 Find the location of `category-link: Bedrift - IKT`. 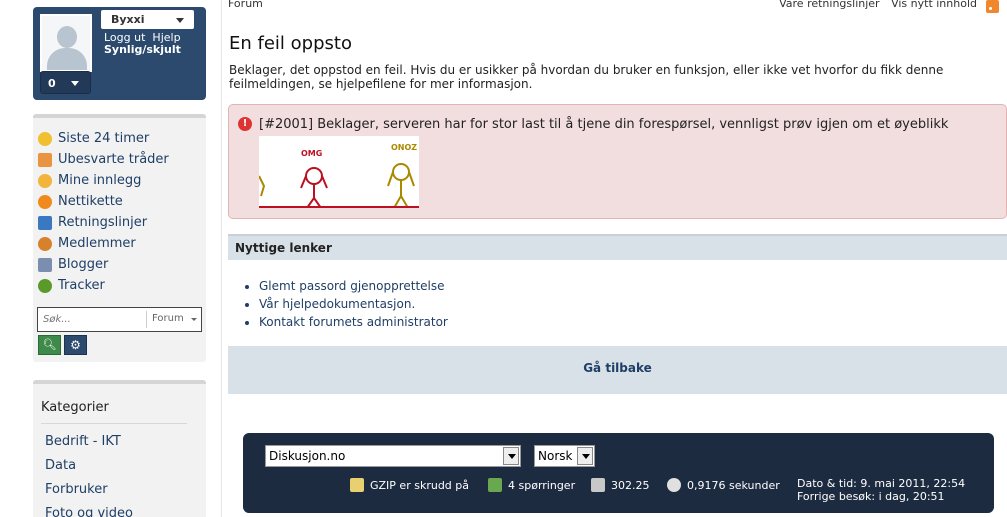

category-link: Bedrift - IKT is located at coordinates (89, 446).